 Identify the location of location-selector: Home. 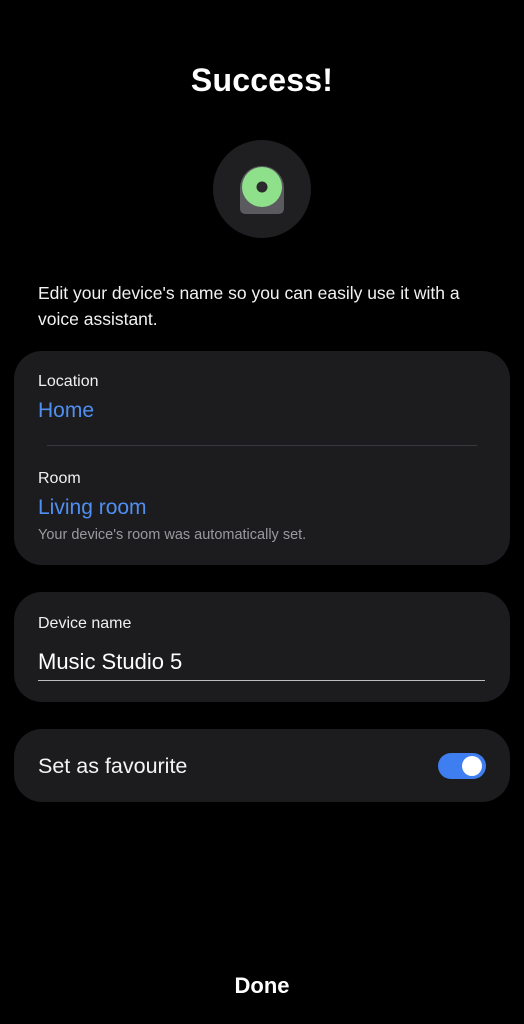
(66, 411).